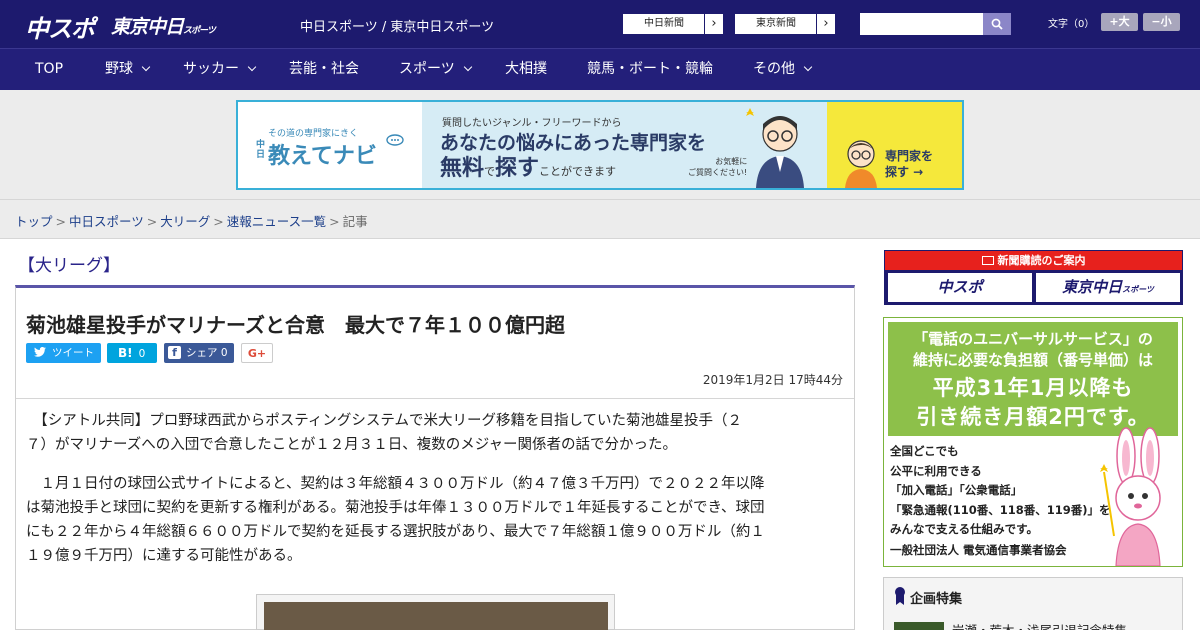 Image resolution: width=1200 pixels, height=630 pixels. I want to click on breadcrumb-link-news-list: 速報ニュース一覧, so click(276, 221).